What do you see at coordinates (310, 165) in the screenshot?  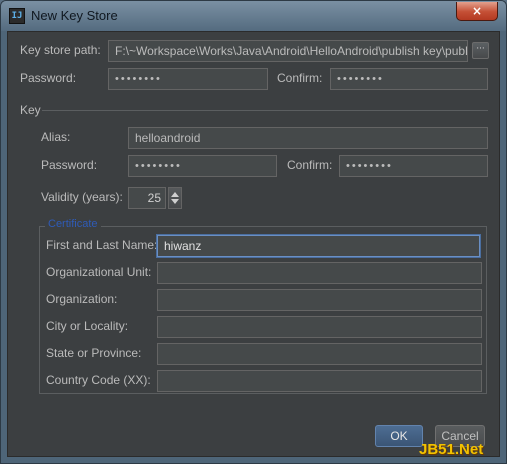 I see `key-confirm-label: Confirm:` at bounding box center [310, 165].